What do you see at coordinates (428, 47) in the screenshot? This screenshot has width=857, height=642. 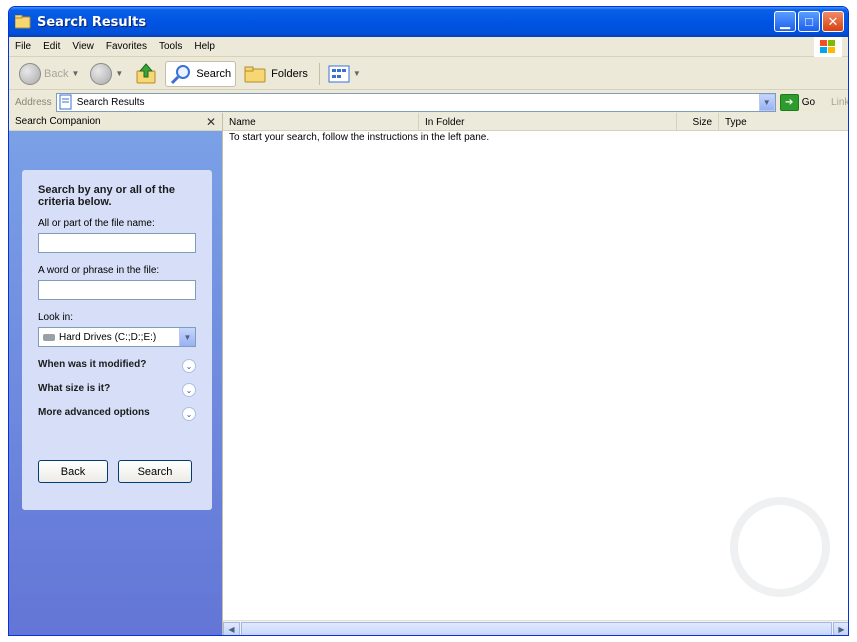 I see `menu-bar: File Edit View Favorites Tools Help` at bounding box center [428, 47].